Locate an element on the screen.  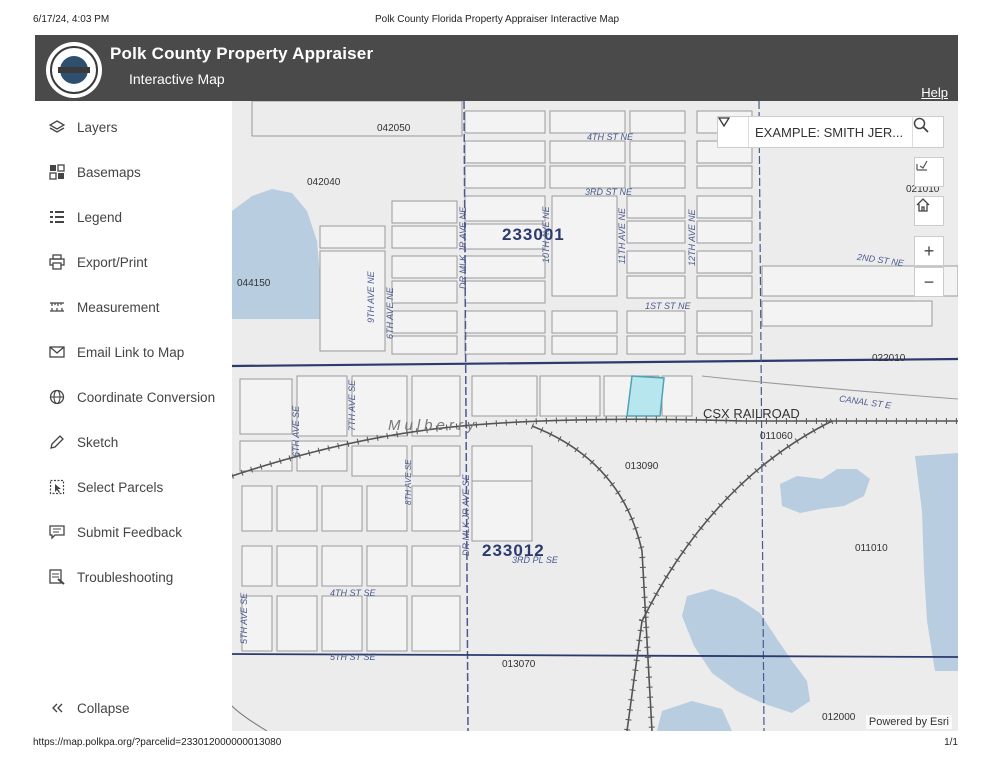
section-label-233001: 233001 is located at coordinates (533, 234).